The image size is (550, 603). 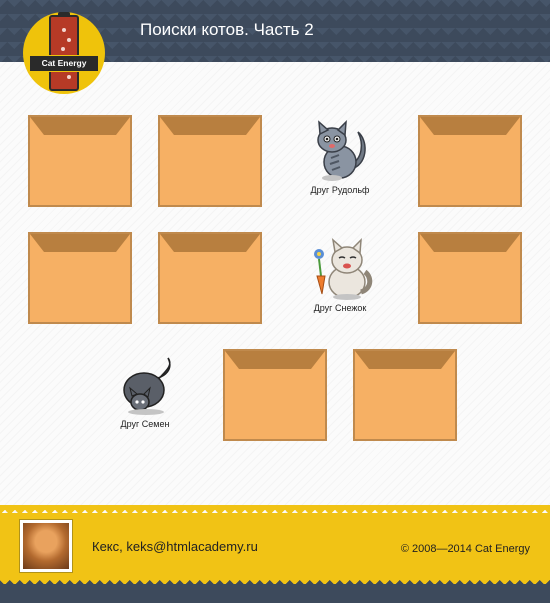 I want to click on user-info: Кекс, keks@htmlacademy.ru, so click(x=175, y=546).